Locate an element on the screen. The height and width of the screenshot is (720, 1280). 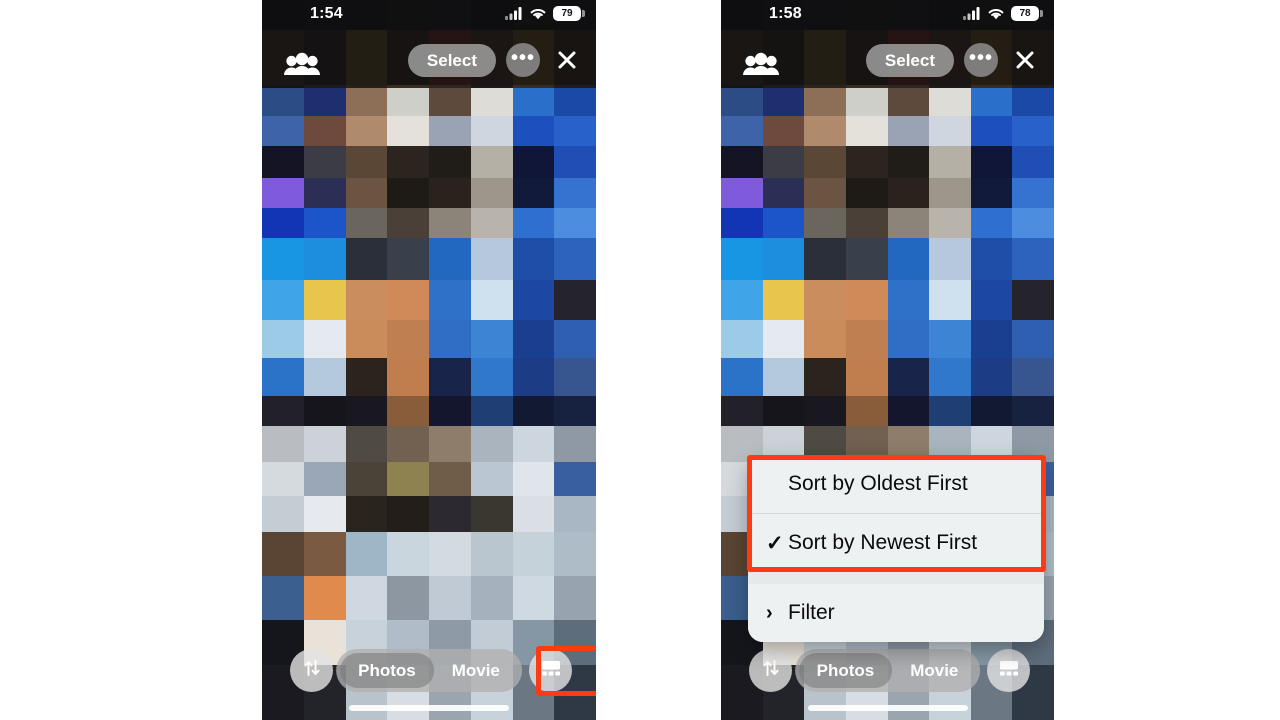
status-bar: 1:58 78 is located at coordinates (887, 15).